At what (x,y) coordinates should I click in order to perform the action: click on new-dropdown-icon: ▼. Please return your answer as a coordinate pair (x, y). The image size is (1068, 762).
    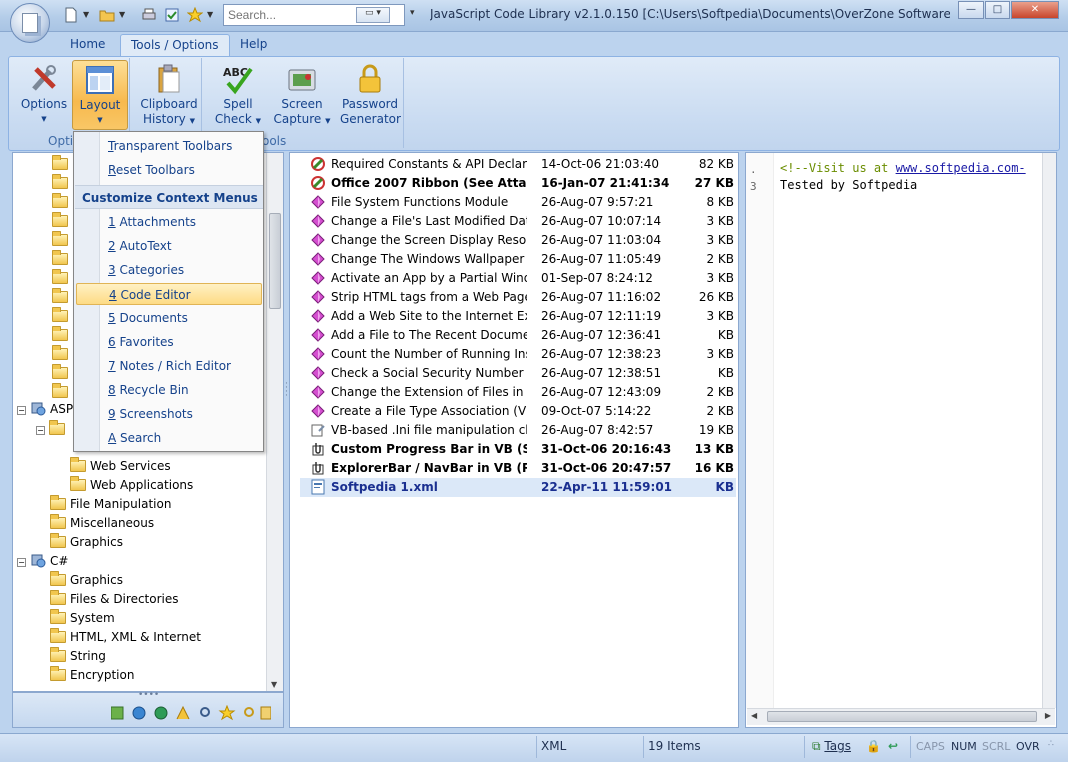
    Looking at the image, I should click on (86, 14).